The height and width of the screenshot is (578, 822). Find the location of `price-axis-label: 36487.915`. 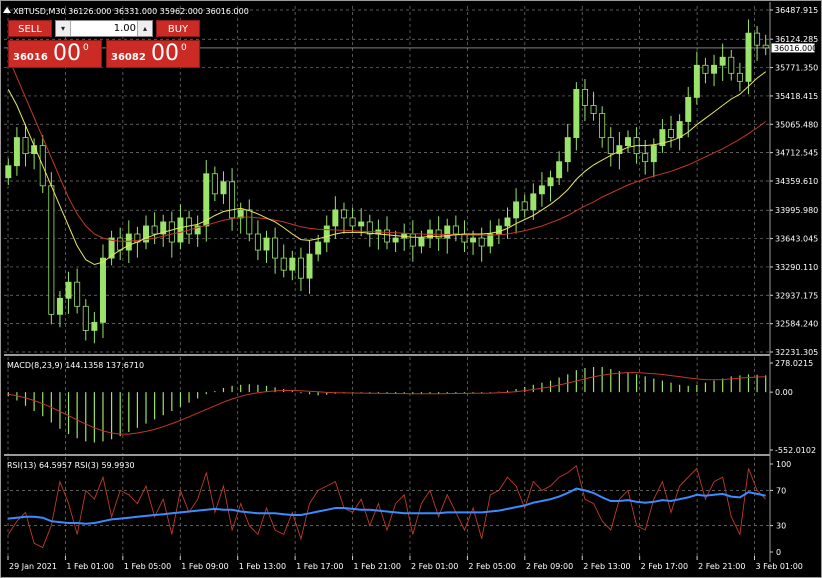

price-axis-label: 36487.915 is located at coordinates (796, 10).